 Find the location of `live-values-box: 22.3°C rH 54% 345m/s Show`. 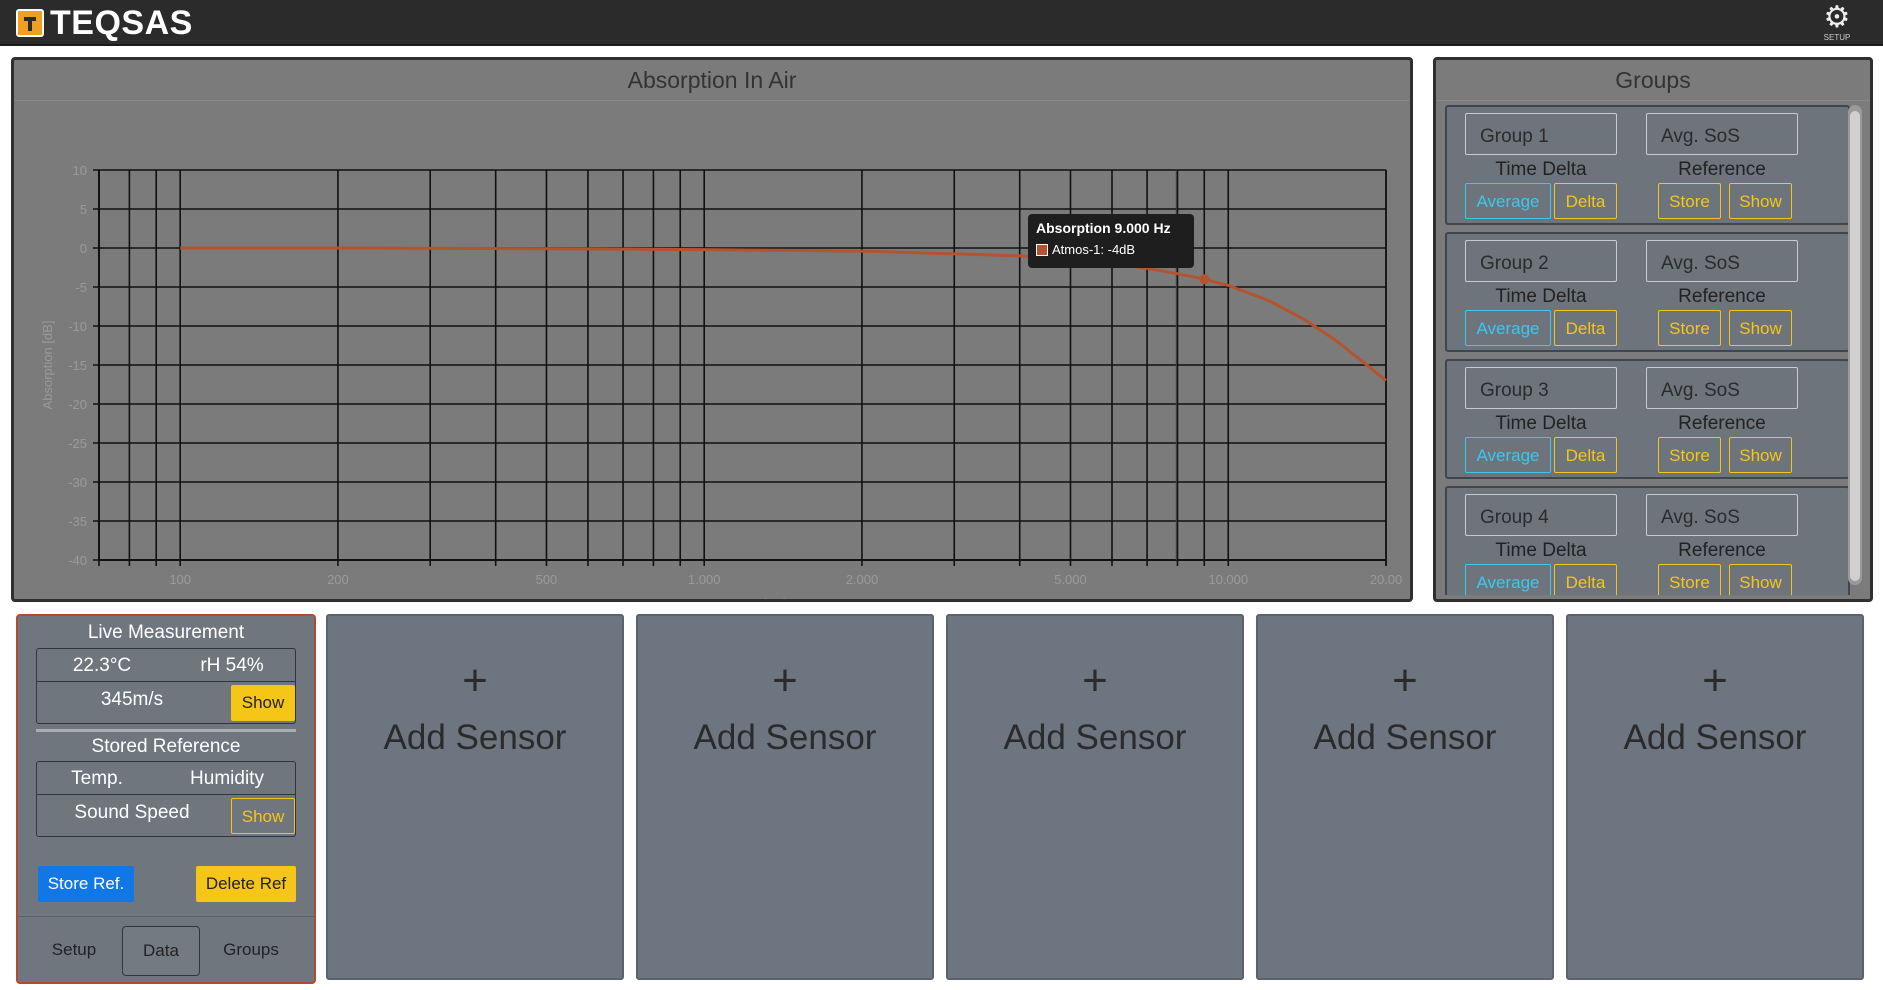

live-values-box: 22.3°C rH 54% 345m/s Show is located at coordinates (166, 686).